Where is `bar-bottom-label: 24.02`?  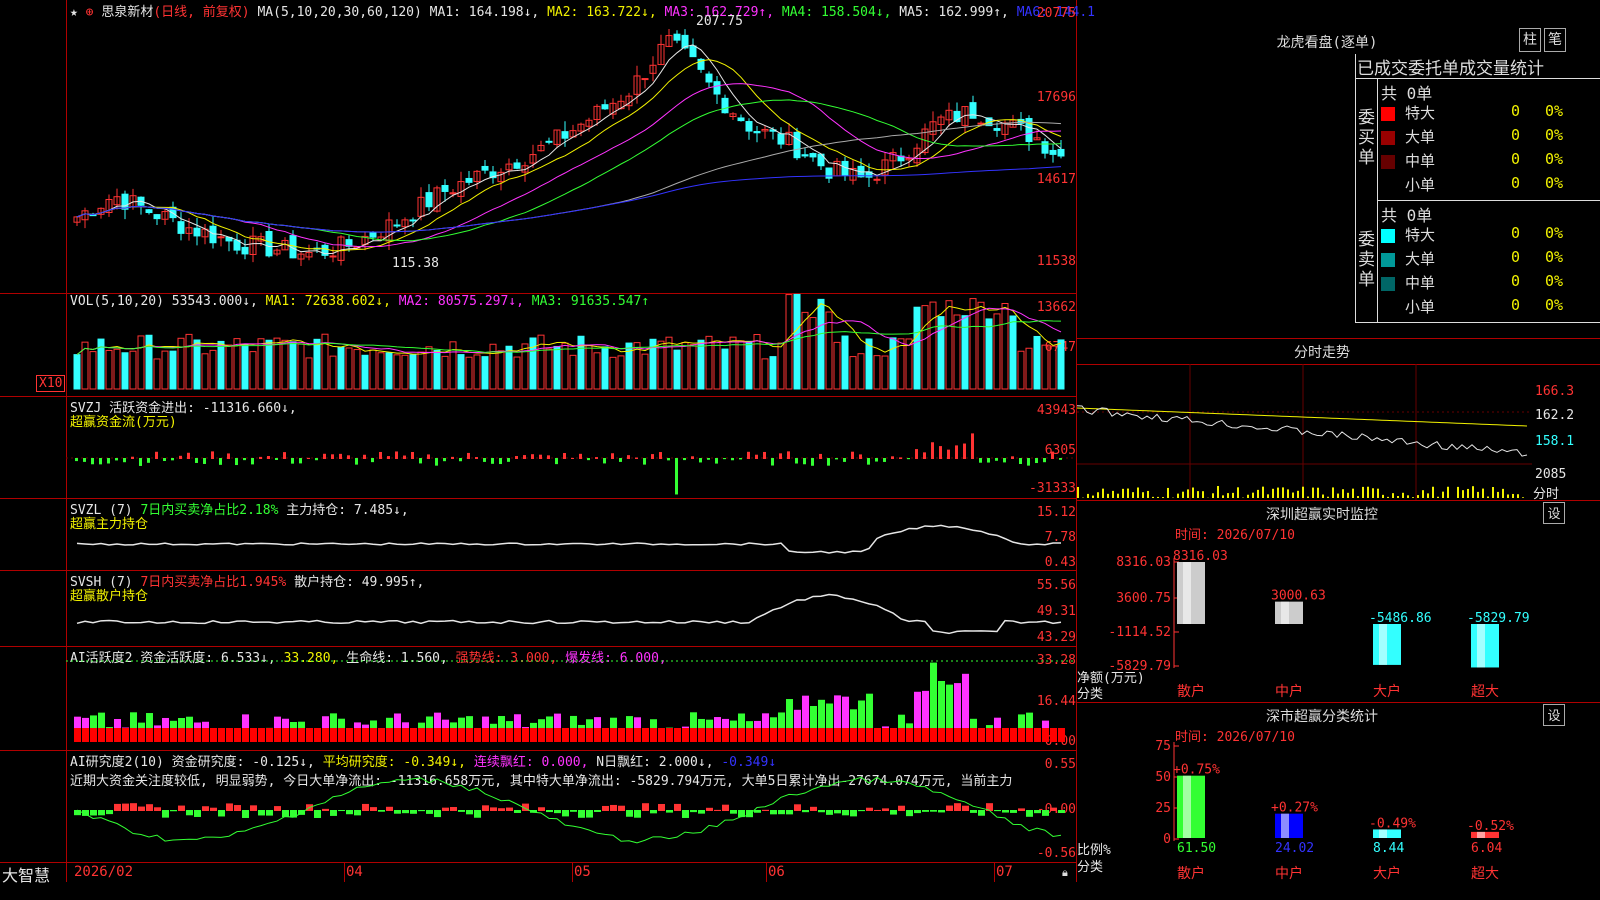
bar-bottom-label: 24.02 is located at coordinates (1294, 848).